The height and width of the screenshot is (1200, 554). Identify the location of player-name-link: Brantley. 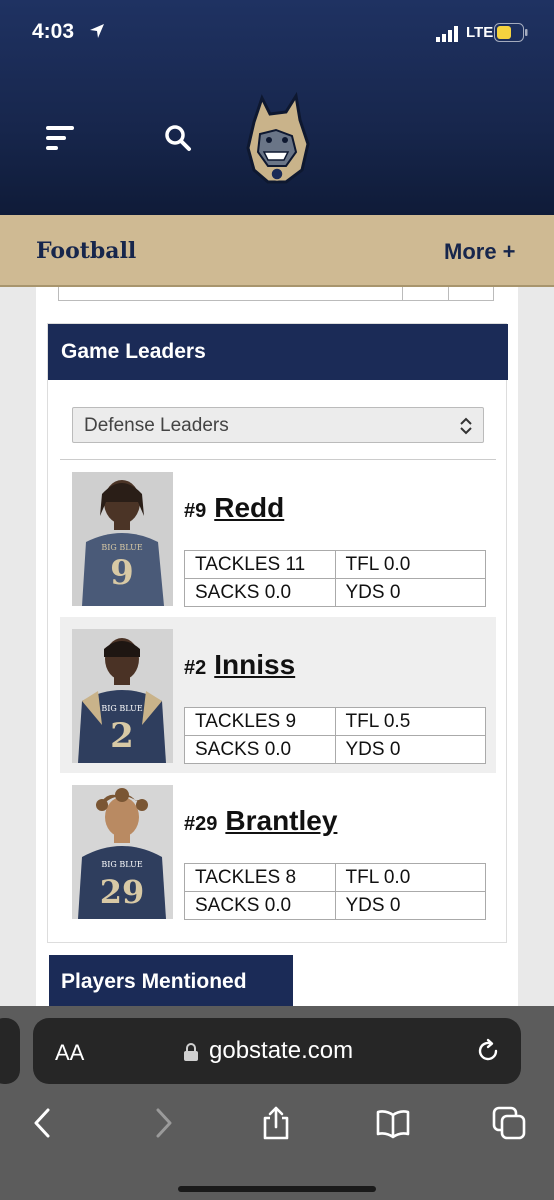
(281, 820).